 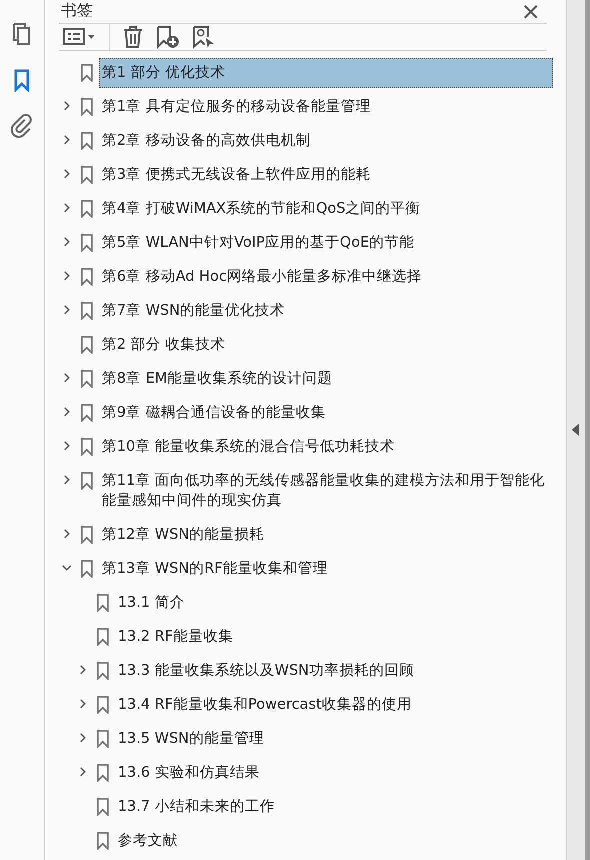 What do you see at coordinates (576, 430) in the screenshot?
I see `collapse-arrow-icon` at bounding box center [576, 430].